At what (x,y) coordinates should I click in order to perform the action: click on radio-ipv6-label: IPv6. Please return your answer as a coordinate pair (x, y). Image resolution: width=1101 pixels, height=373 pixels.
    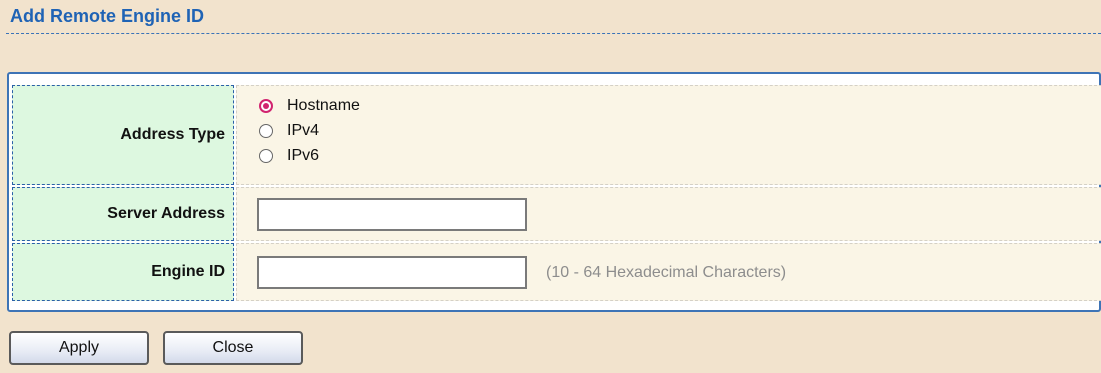
    Looking at the image, I should click on (303, 155).